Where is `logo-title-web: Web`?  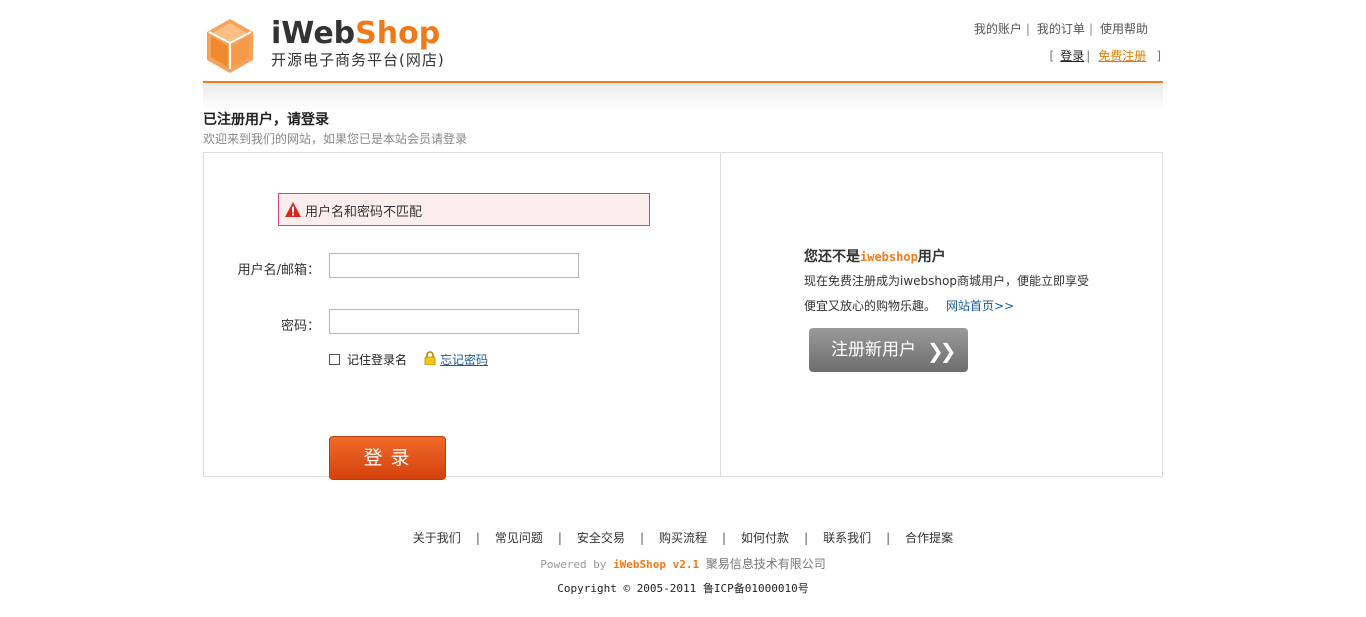 logo-title-web: Web is located at coordinates (318, 33).